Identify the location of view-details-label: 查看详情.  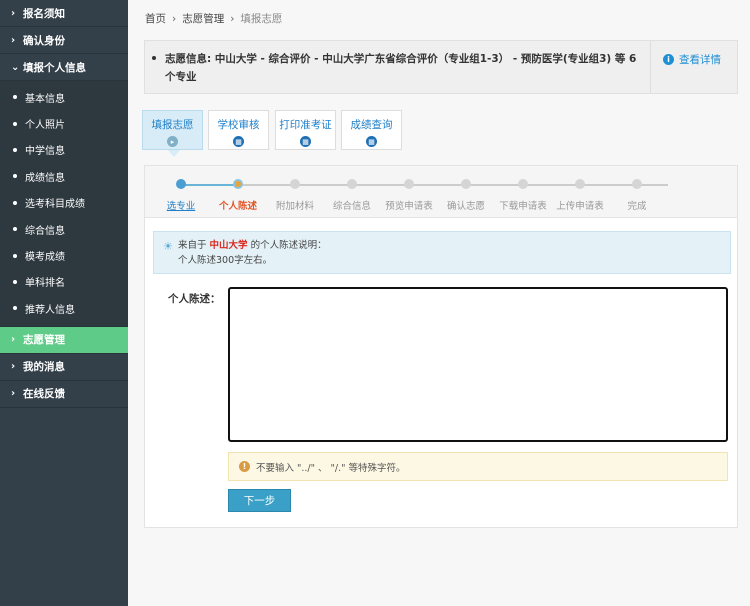
(700, 60).